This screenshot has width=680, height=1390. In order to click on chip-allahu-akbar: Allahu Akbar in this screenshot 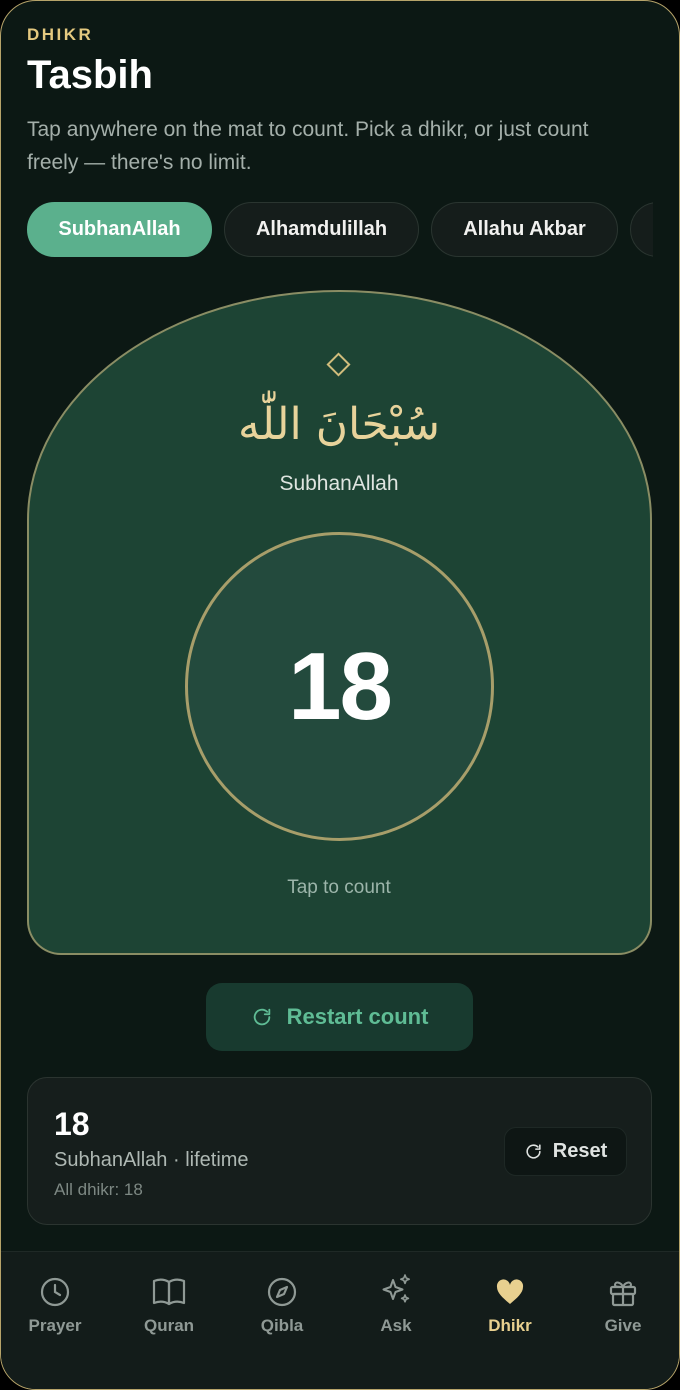, I will do `click(524, 229)`.